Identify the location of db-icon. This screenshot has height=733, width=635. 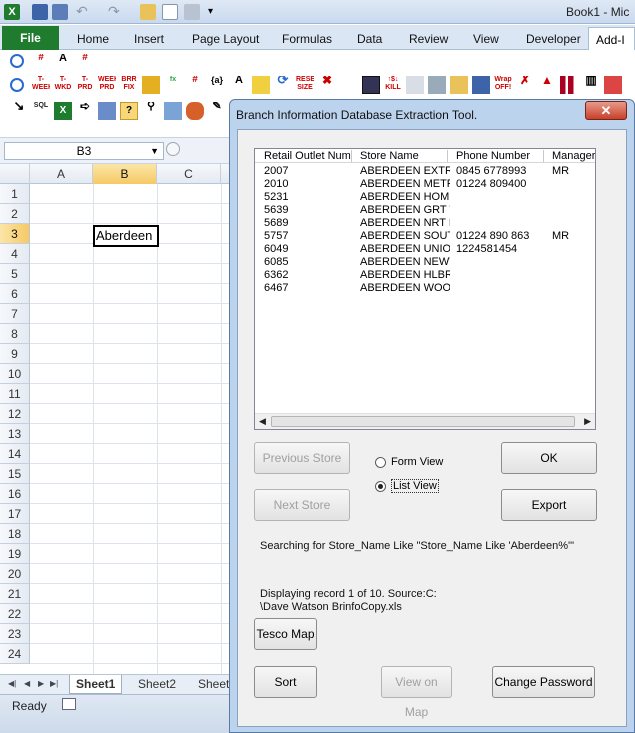
(415, 85).